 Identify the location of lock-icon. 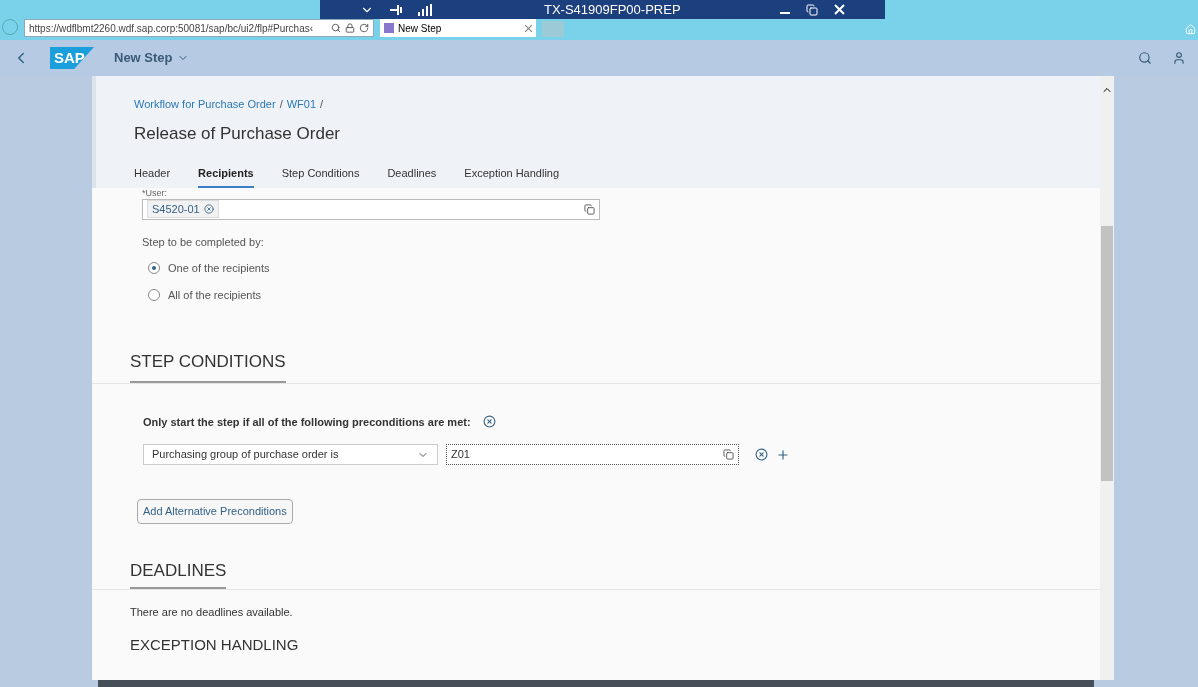
(350, 28).